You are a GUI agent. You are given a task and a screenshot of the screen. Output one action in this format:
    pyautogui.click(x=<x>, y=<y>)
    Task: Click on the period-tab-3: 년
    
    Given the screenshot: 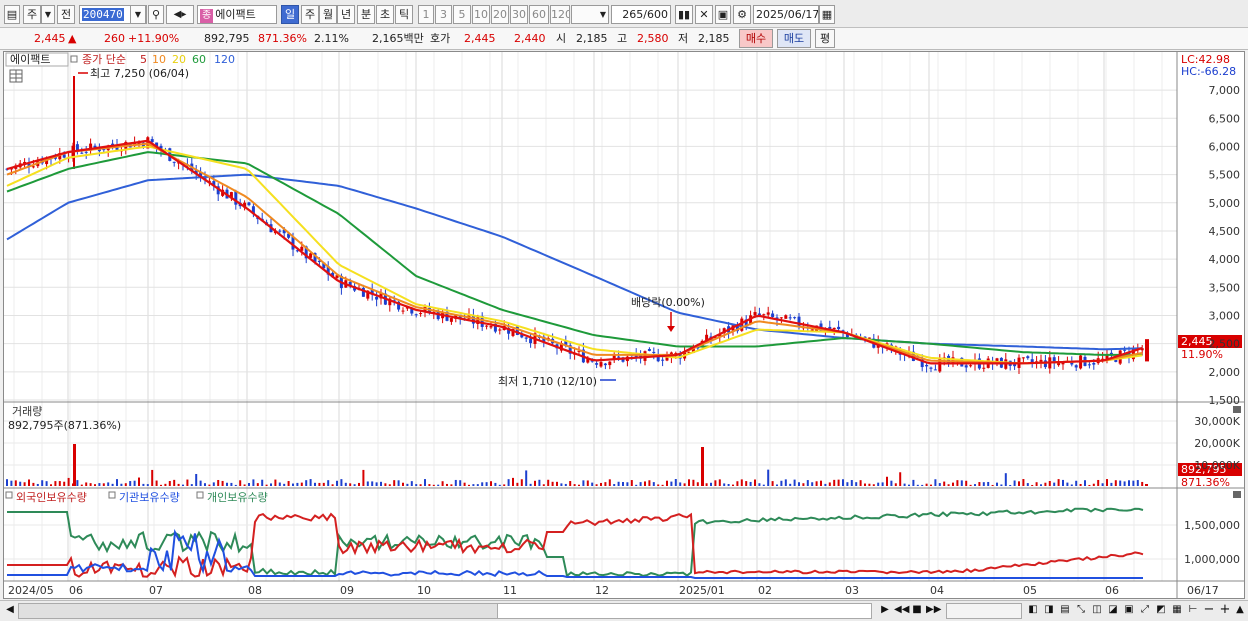 What is the action you would take?
    pyautogui.click(x=346, y=14)
    